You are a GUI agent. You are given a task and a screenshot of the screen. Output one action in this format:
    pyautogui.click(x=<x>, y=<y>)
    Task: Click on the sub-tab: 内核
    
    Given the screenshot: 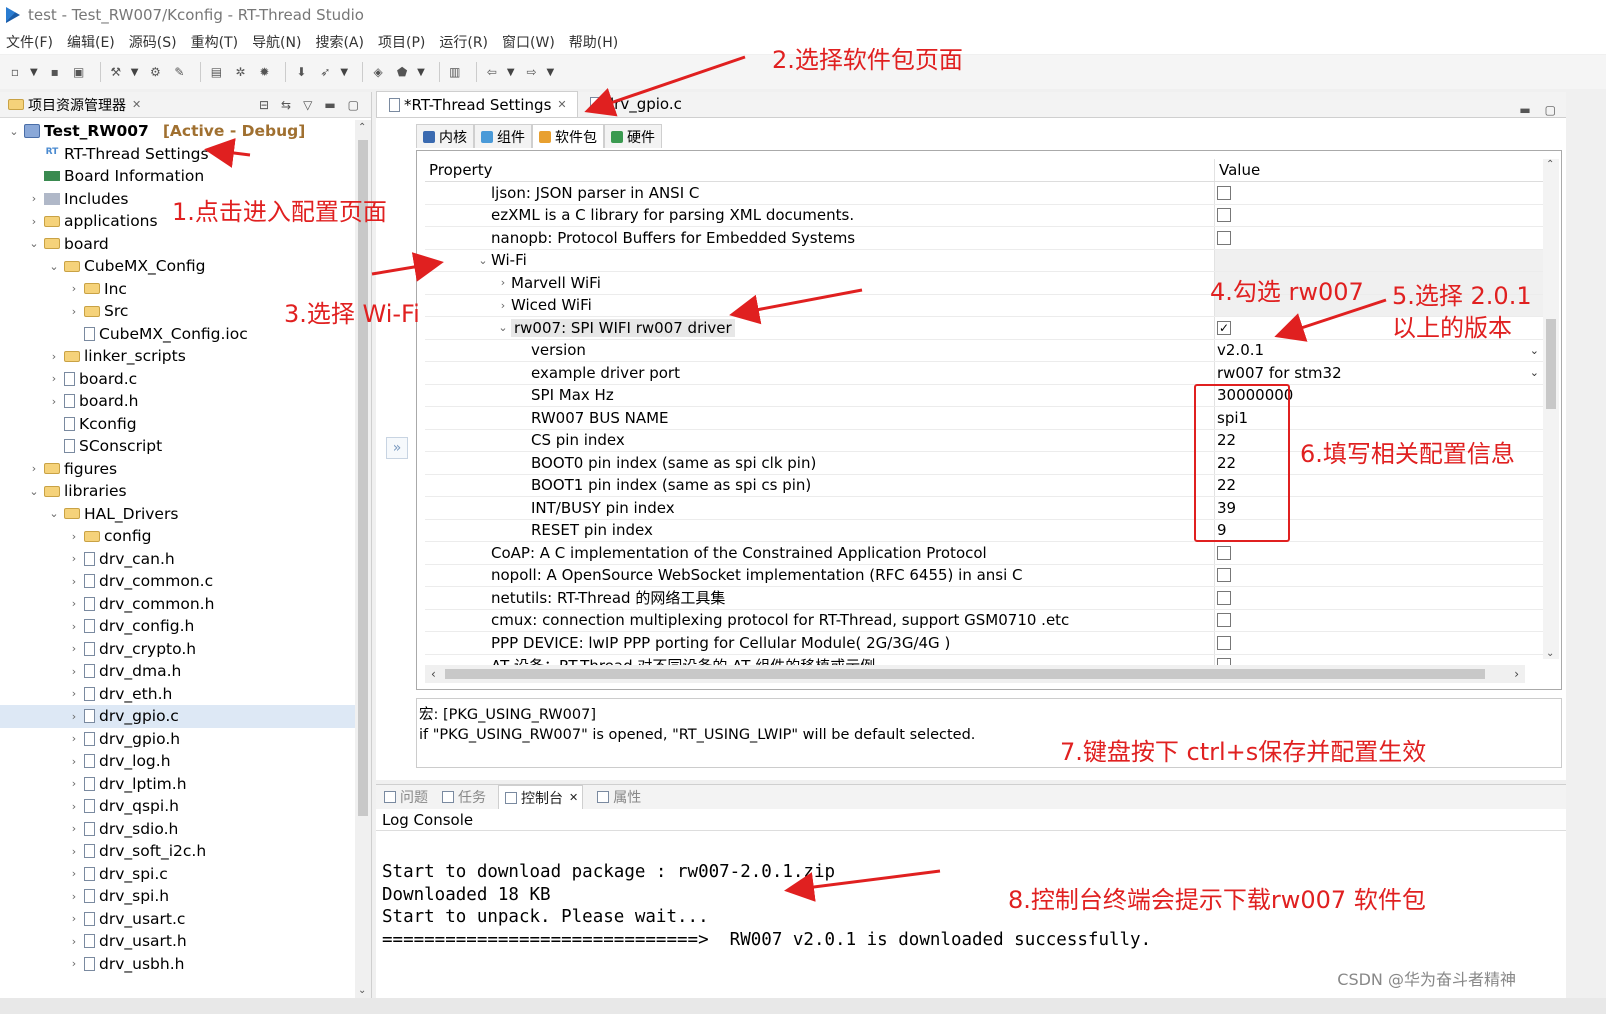 What is the action you would take?
    pyautogui.click(x=445, y=136)
    